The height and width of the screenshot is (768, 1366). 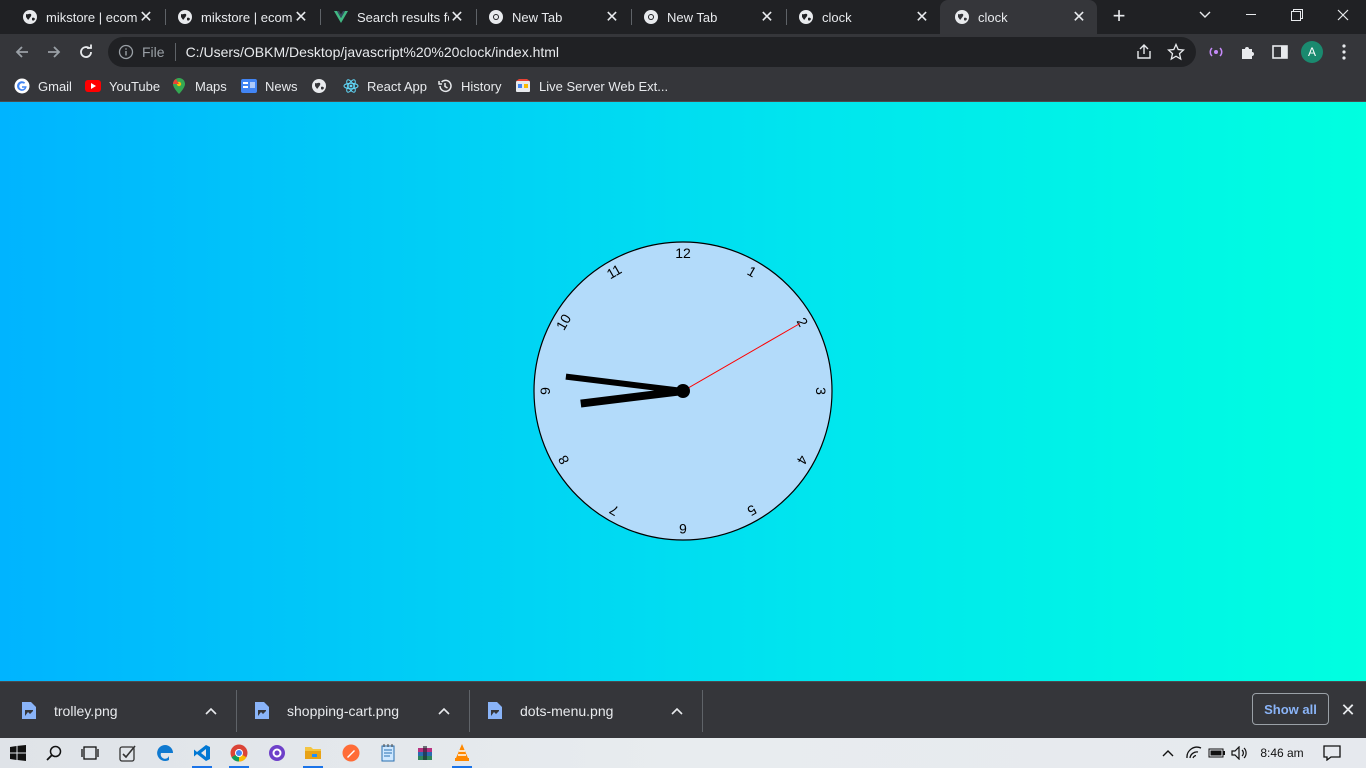 What do you see at coordinates (199, 86) in the screenshot?
I see `bookmark-maps: Maps` at bounding box center [199, 86].